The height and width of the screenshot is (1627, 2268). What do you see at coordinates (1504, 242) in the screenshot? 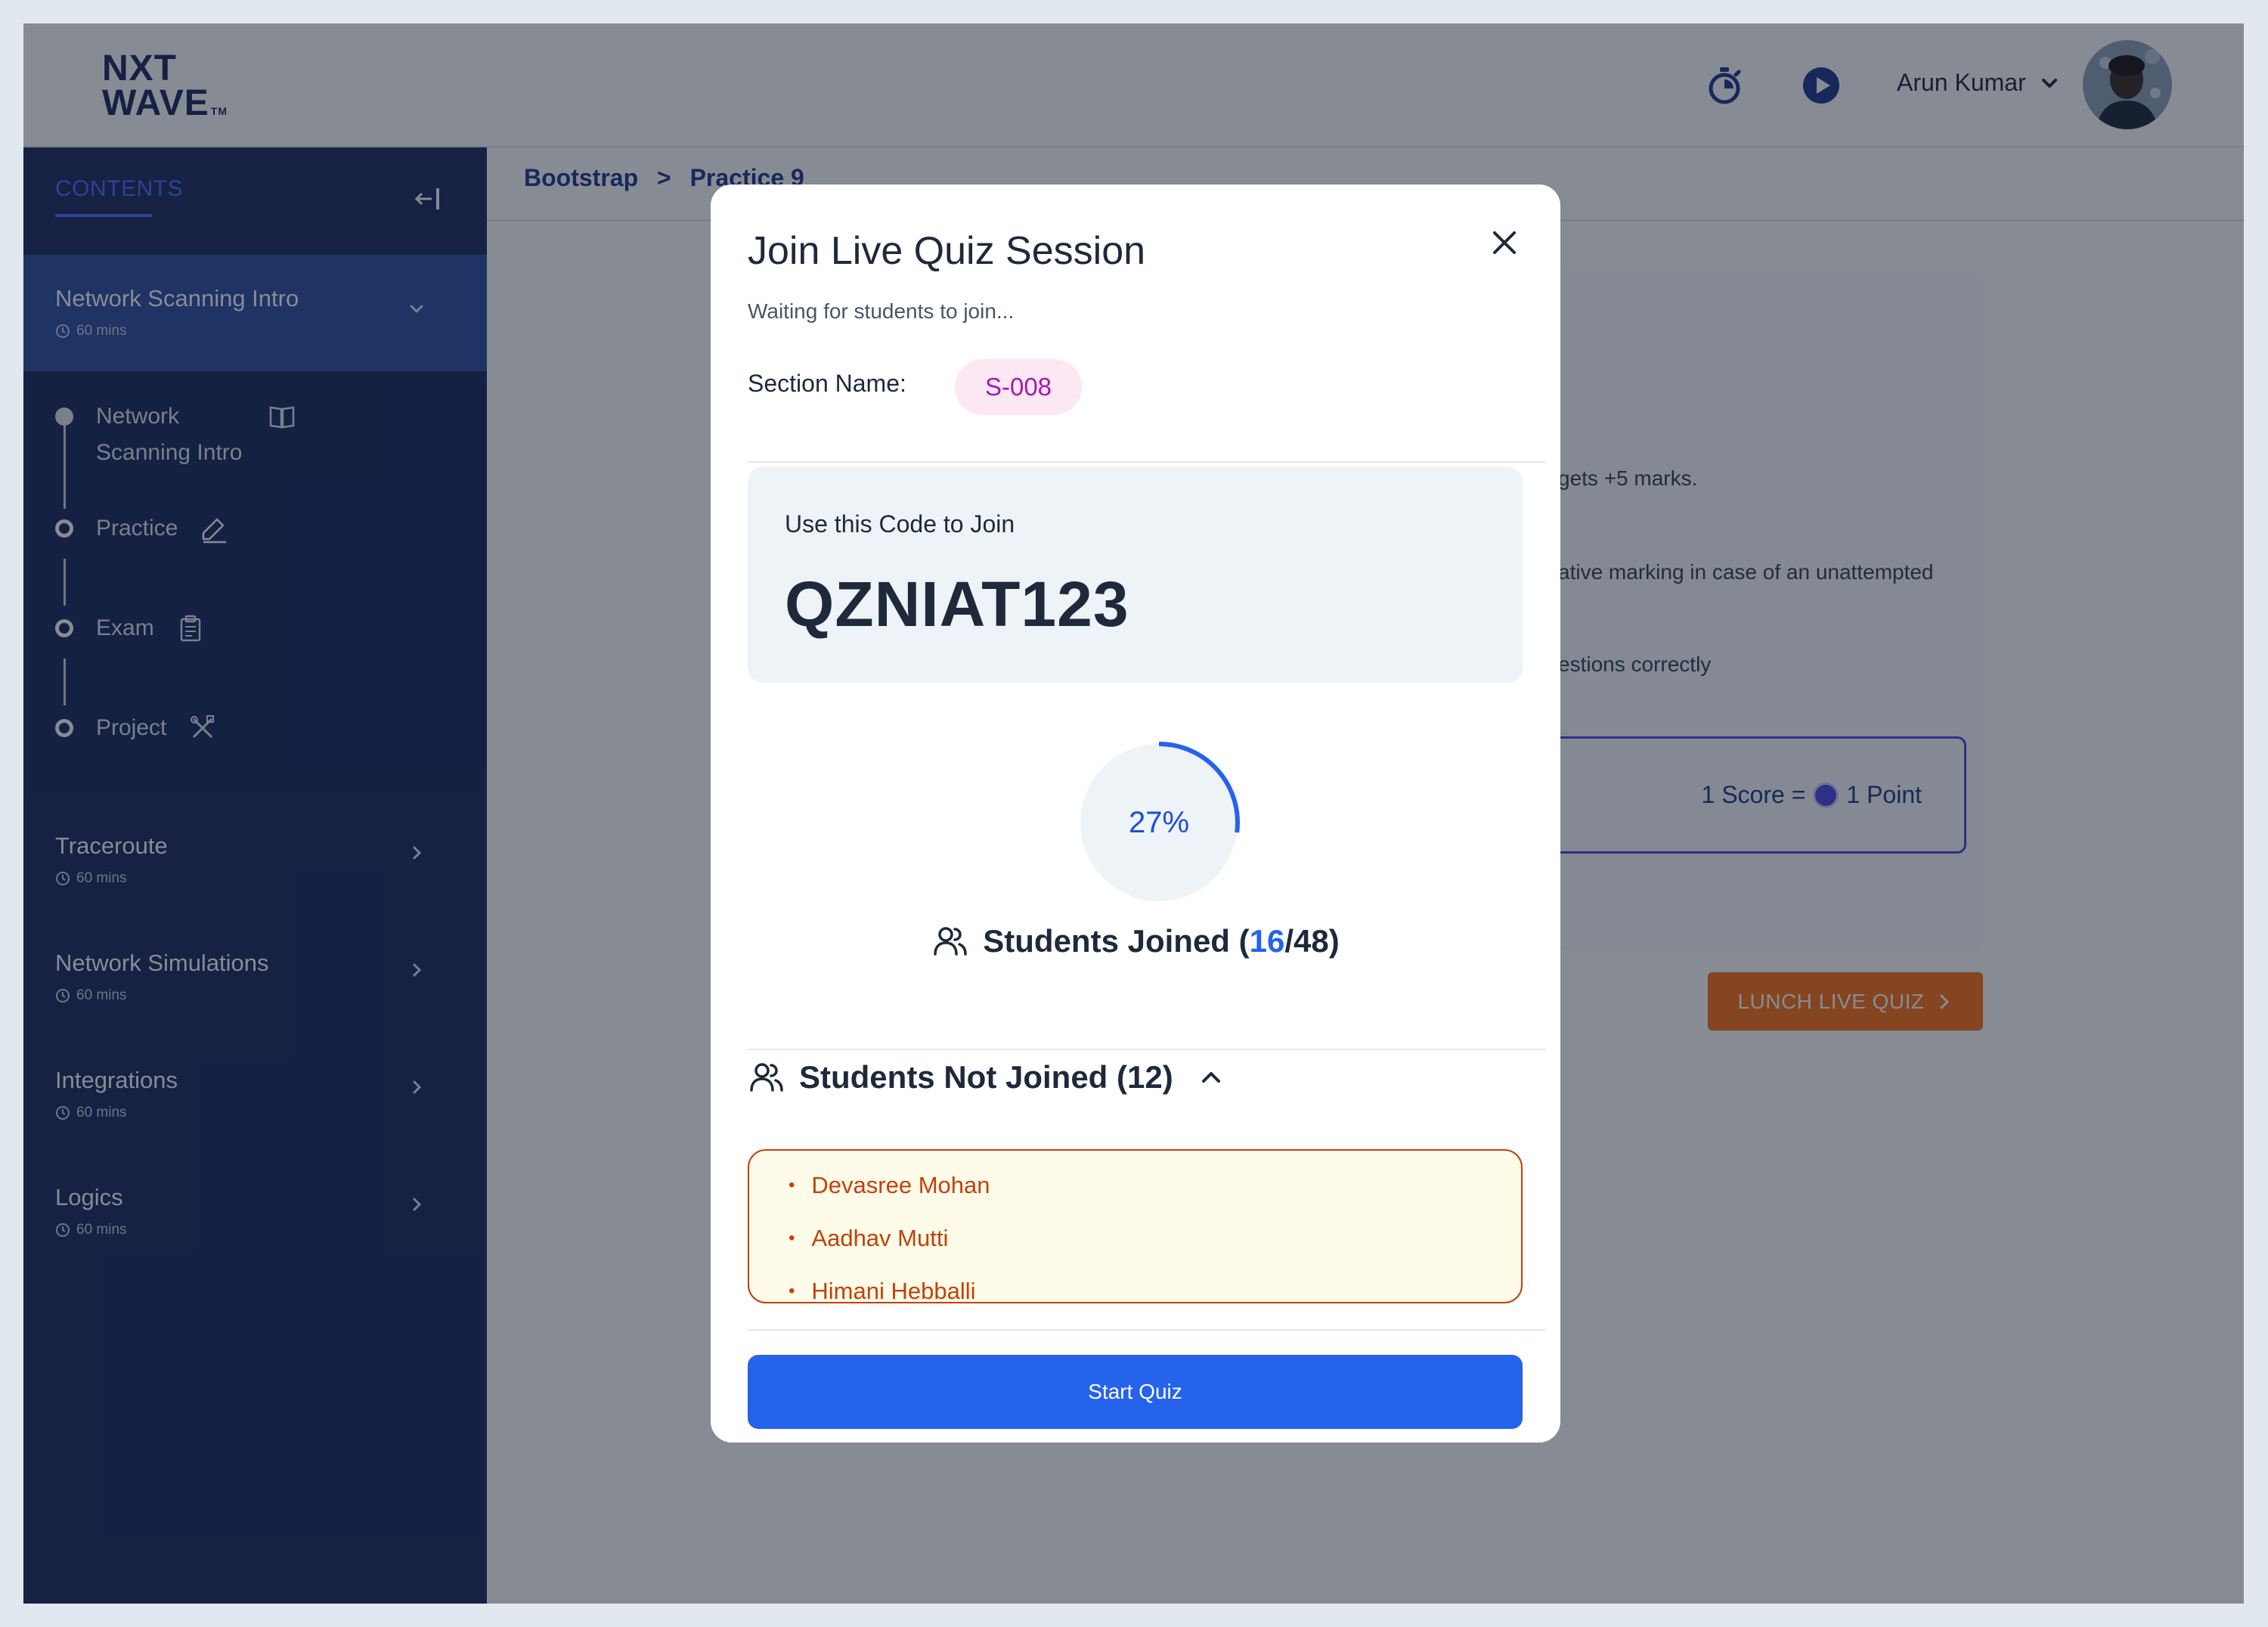
I see `close-icon` at bounding box center [1504, 242].